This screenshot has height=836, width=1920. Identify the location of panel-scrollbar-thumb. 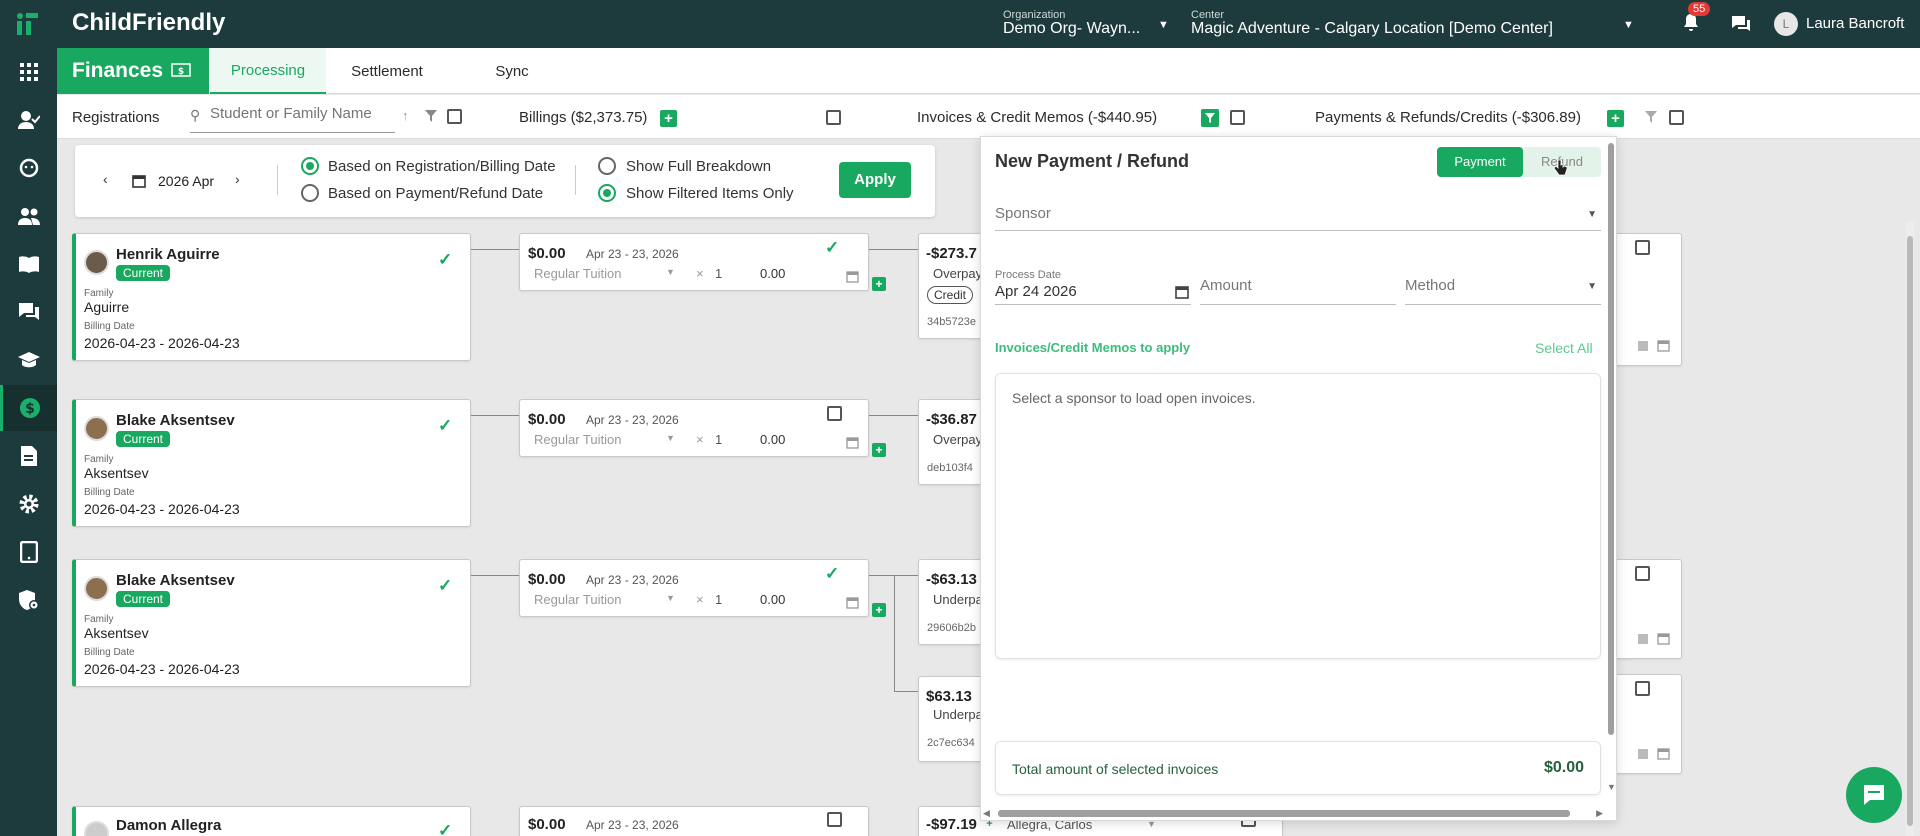
(1611, 439).